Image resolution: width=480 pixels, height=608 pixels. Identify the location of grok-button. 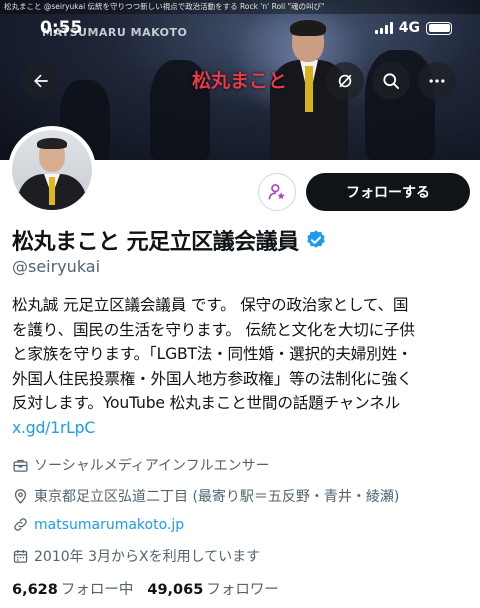
(345, 81).